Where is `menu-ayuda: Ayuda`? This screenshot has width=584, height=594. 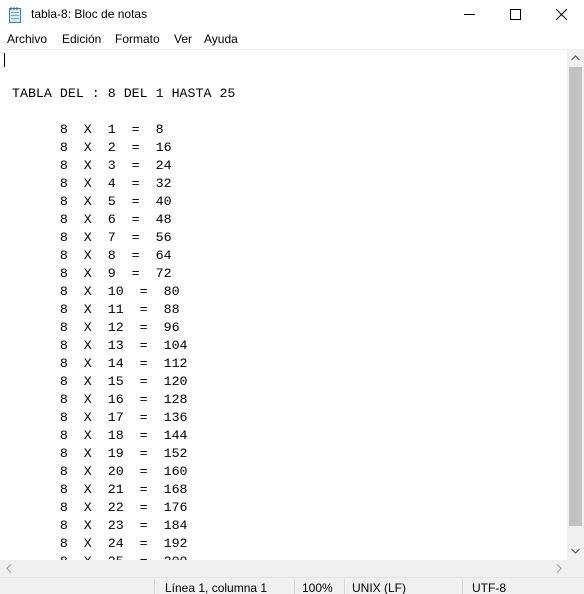
menu-ayuda: Ayuda is located at coordinates (221, 39).